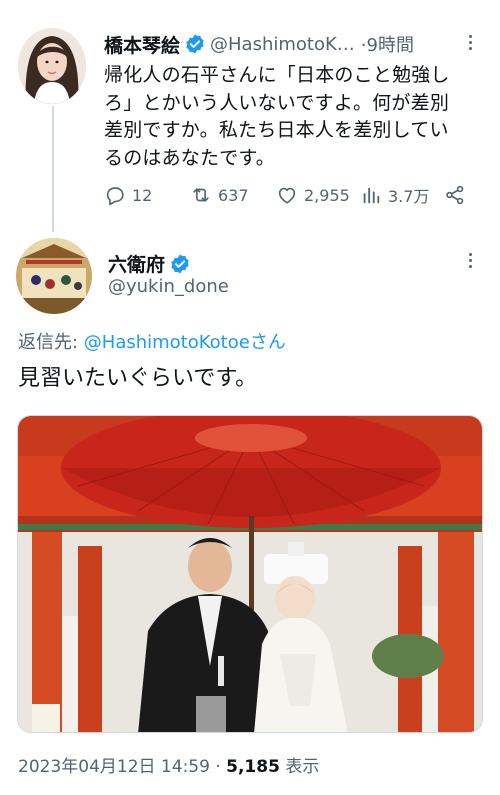 This screenshot has height=795, width=500. I want to click on tweet-text: 見習いたいぐらいです。, so click(138, 378).